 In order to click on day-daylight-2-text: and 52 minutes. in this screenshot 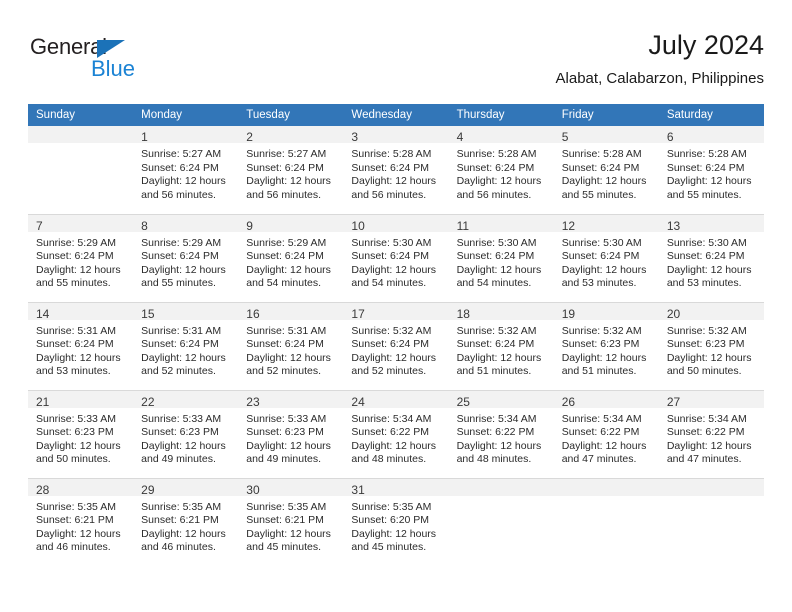, I will do `click(389, 371)`.